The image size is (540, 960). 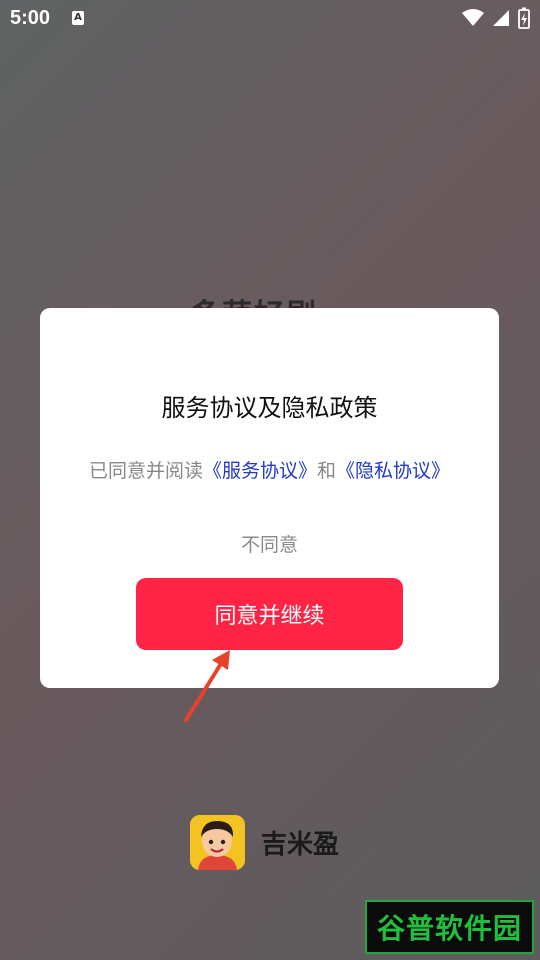 What do you see at coordinates (78, 18) in the screenshot?
I see `notification-a-icon: A` at bounding box center [78, 18].